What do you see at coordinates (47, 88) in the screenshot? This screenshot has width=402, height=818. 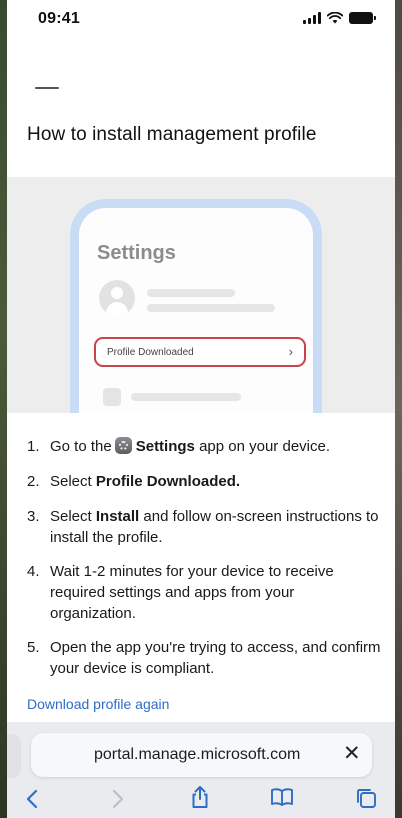 I see `back-dash-icon` at bounding box center [47, 88].